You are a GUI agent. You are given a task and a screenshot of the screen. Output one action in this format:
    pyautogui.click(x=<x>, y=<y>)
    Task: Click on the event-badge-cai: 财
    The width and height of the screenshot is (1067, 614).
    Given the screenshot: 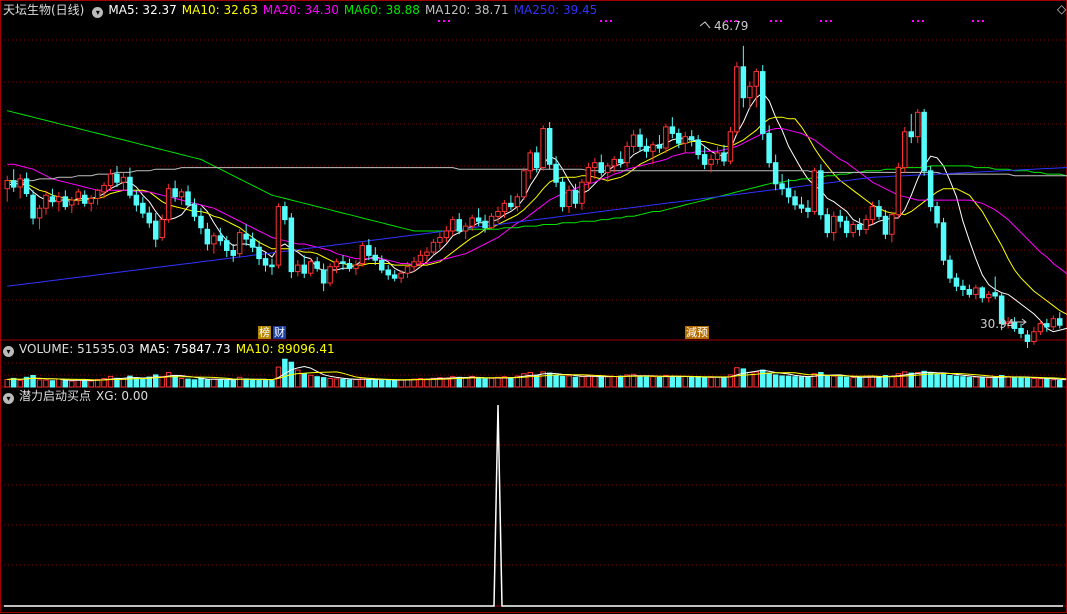 What is the action you would take?
    pyautogui.click(x=279, y=332)
    